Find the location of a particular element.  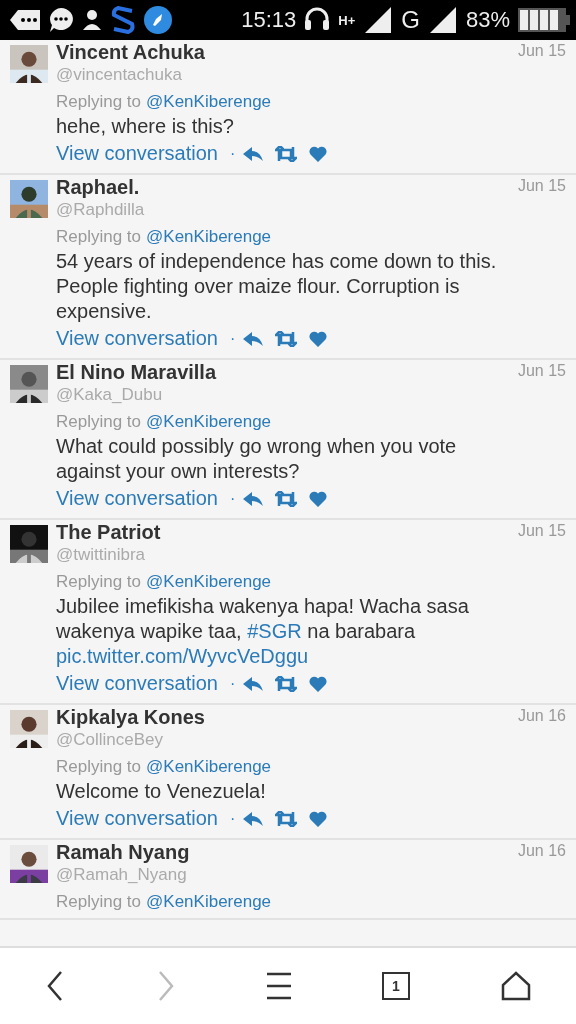

author-name: Vincent Achuka is located at coordinates (130, 52).